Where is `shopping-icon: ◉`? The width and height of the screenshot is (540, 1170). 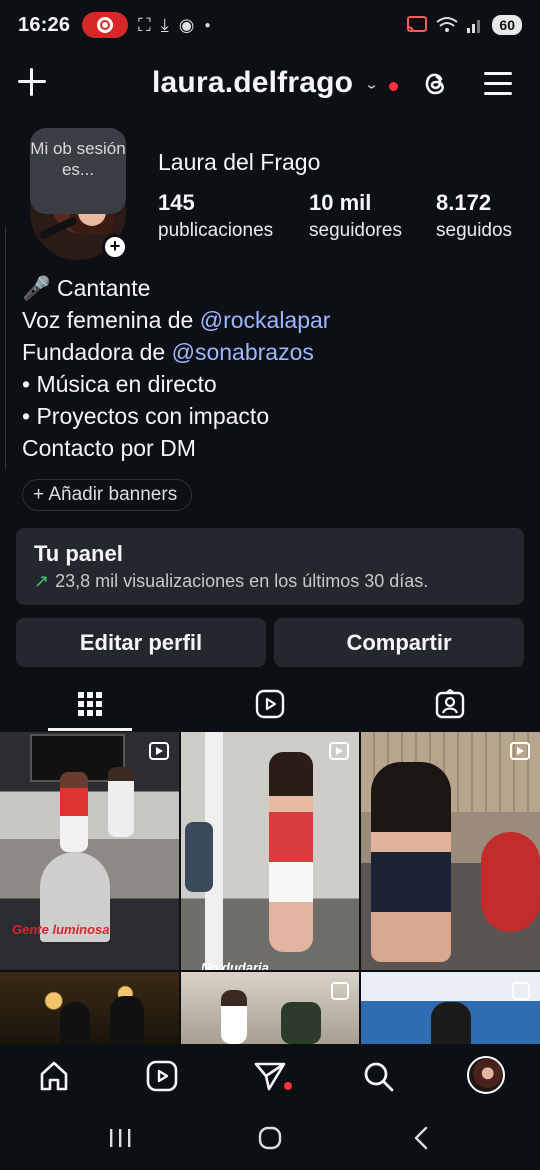 shopping-icon: ◉ is located at coordinates (186, 24).